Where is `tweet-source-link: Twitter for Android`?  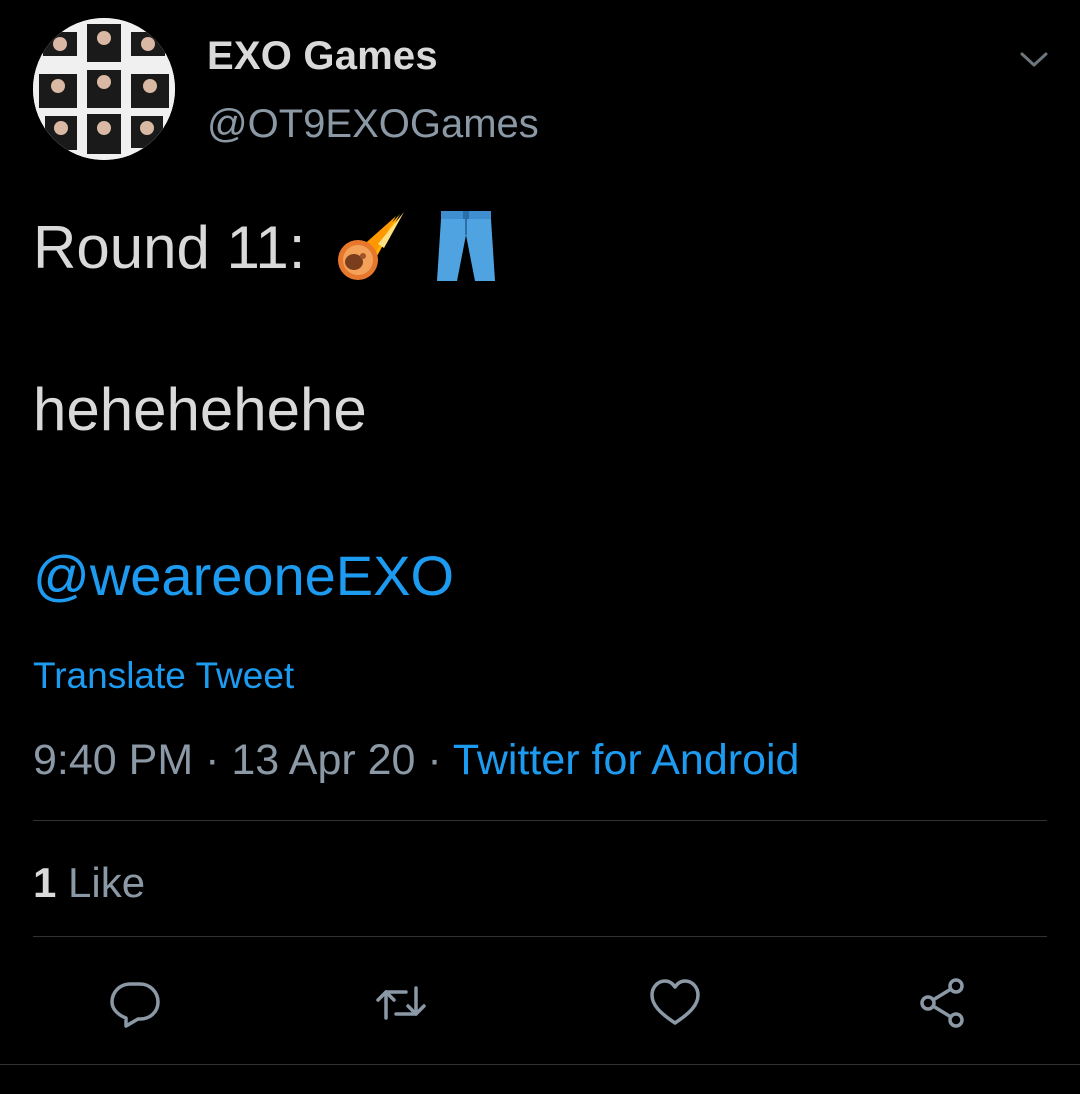 tweet-source-link: Twitter for Android is located at coordinates (626, 760).